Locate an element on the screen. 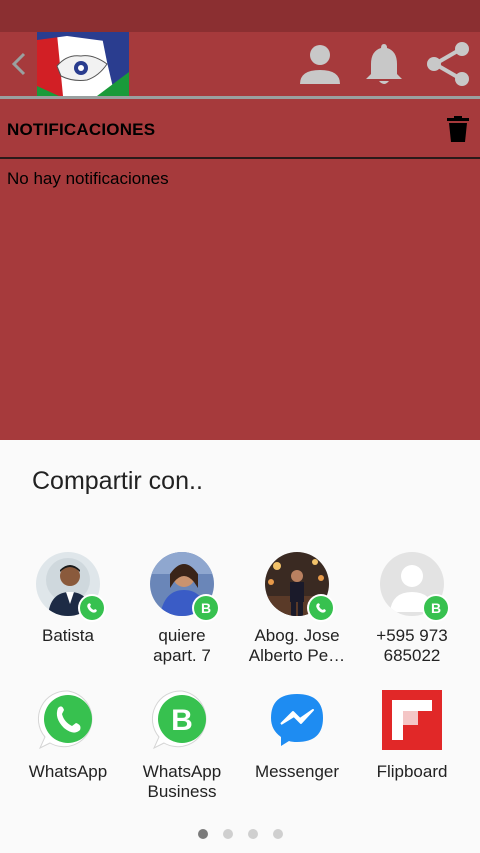 Image resolution: width=480 pixels, height=853 pixels. notifications-divider is located at coordinates (240, 158).